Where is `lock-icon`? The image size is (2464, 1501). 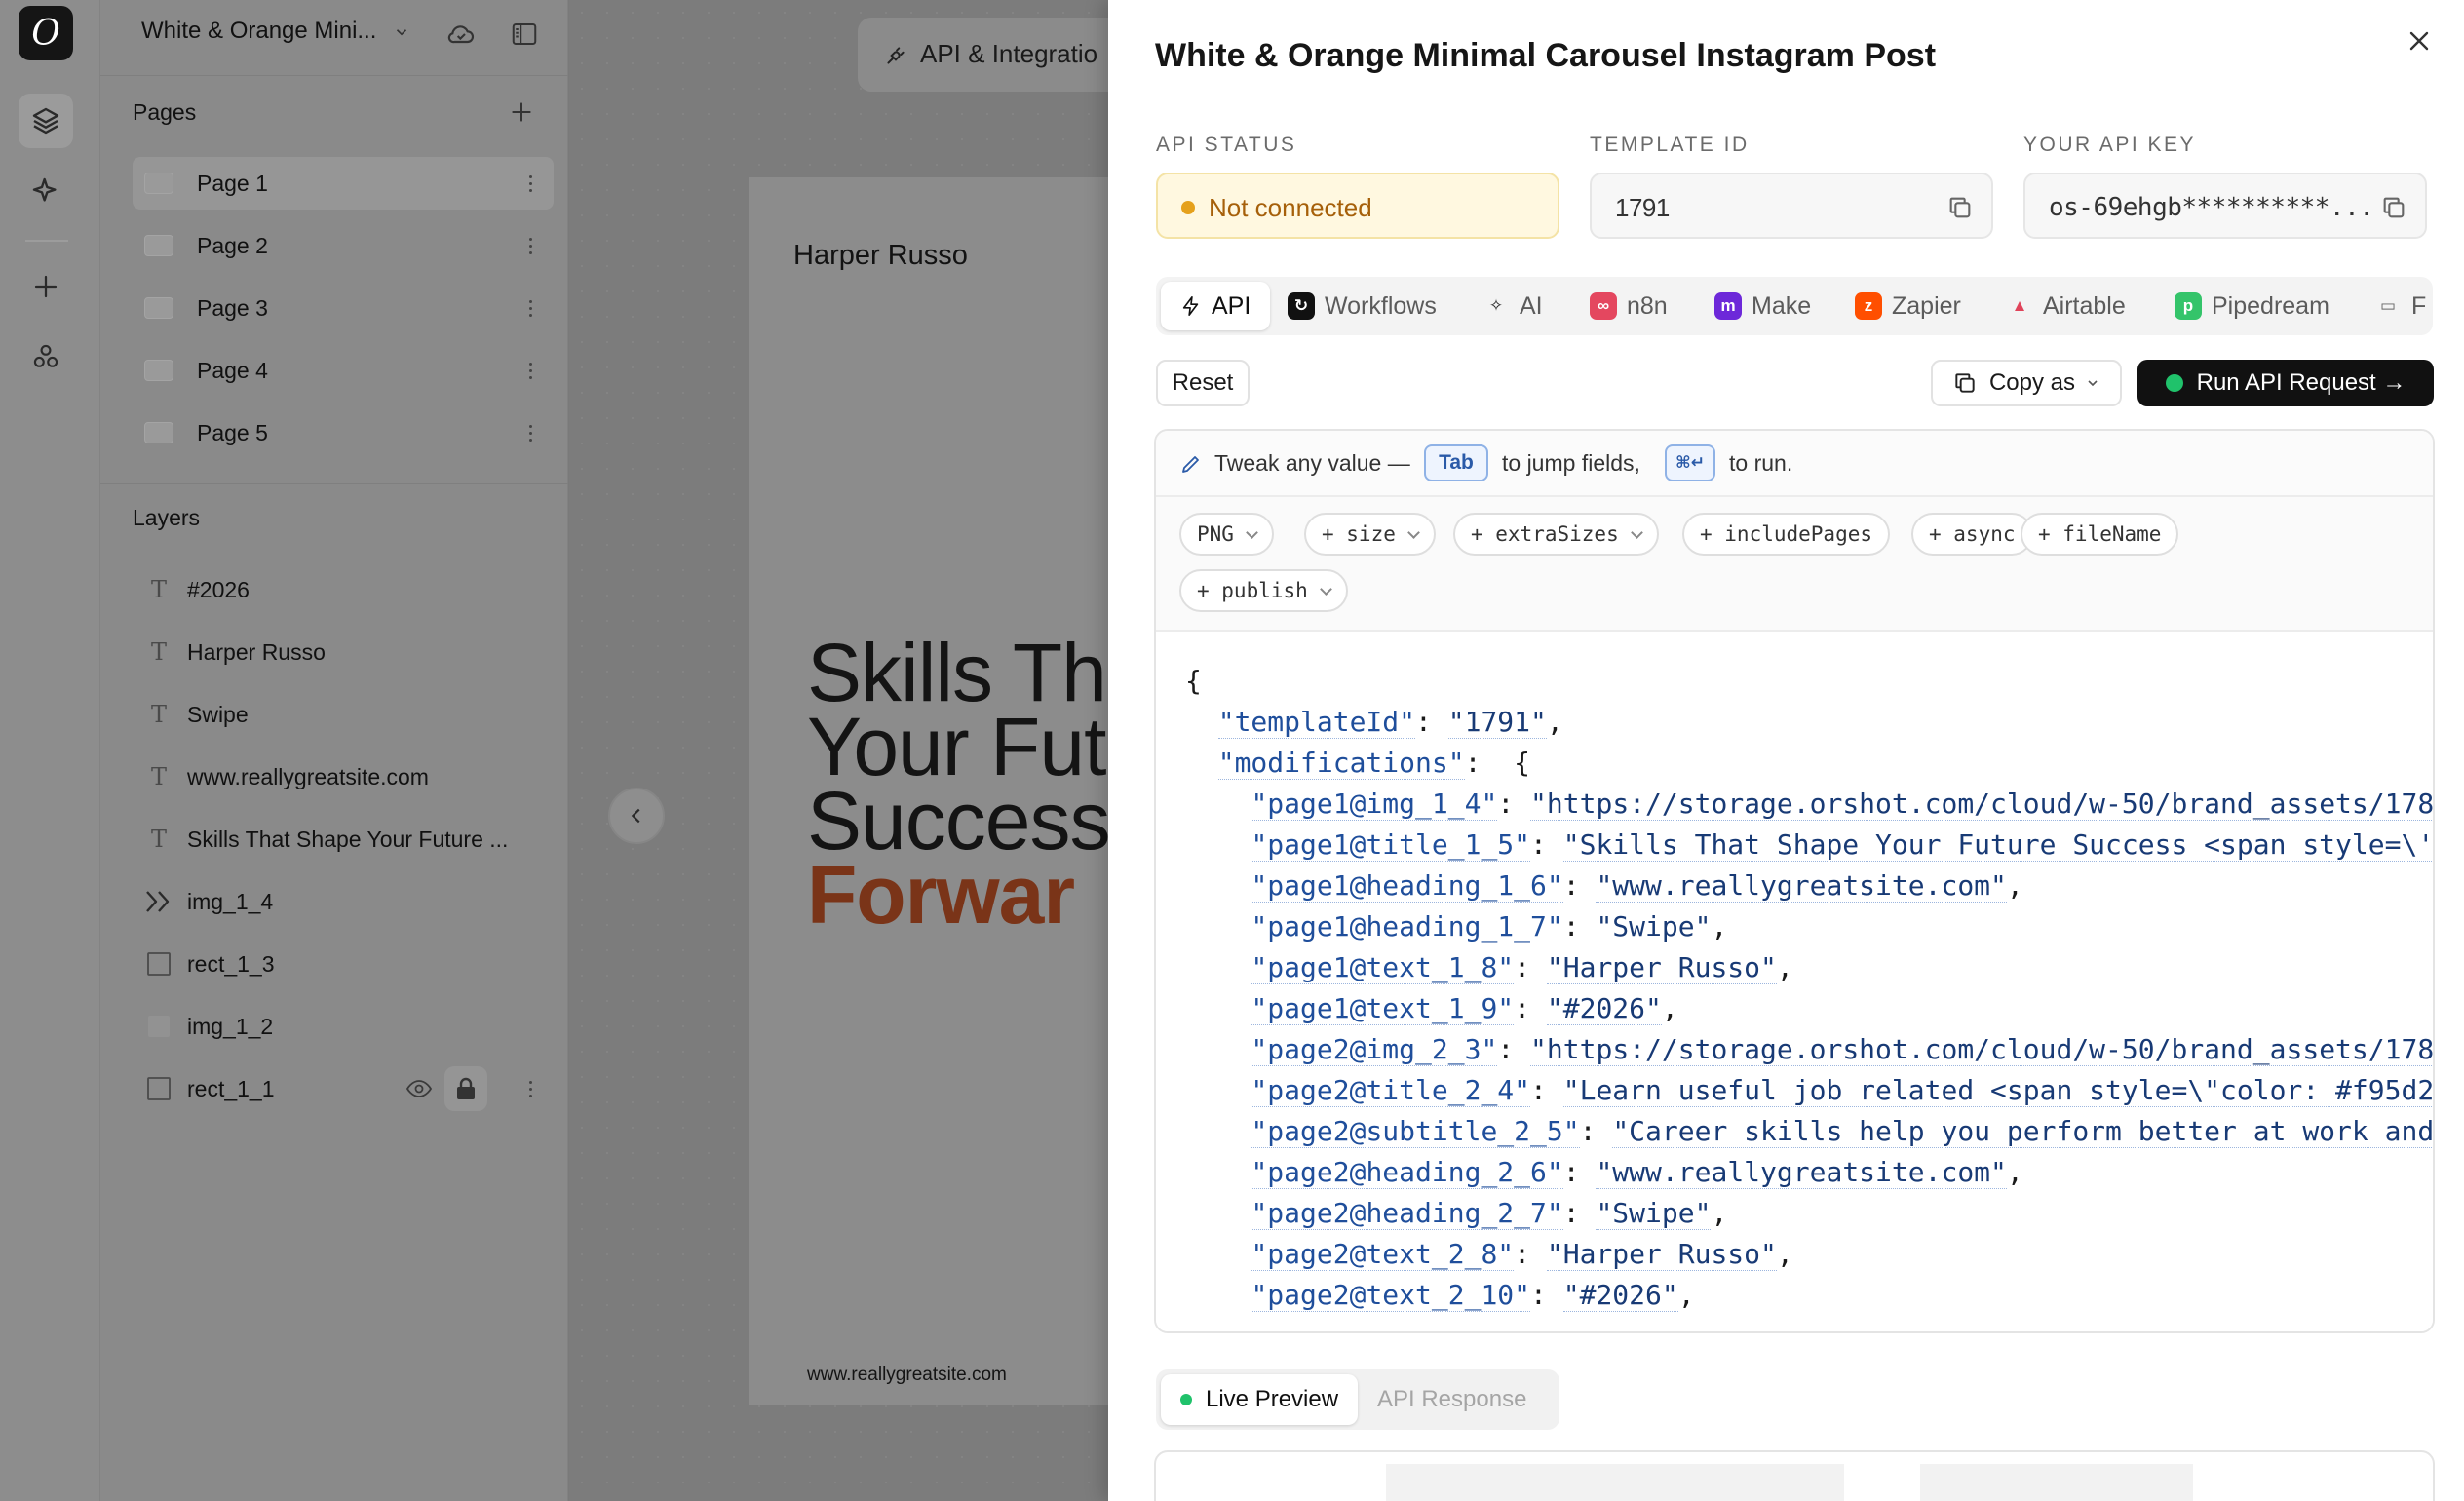 lock-icon is located at coordinates (465, 1088).